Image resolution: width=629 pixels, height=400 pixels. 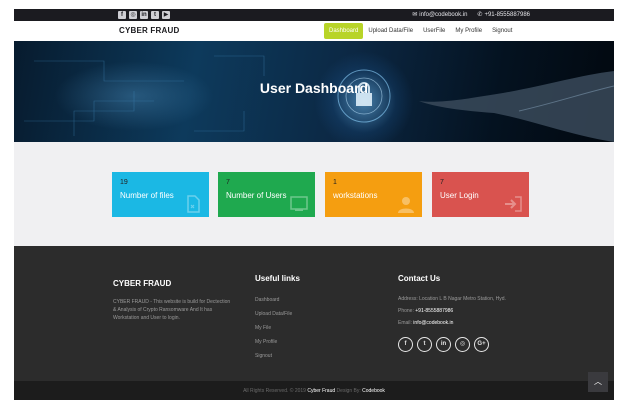 I want to click on top-social-icons: f ◎ in t ▶, so click(x=144, y=15).